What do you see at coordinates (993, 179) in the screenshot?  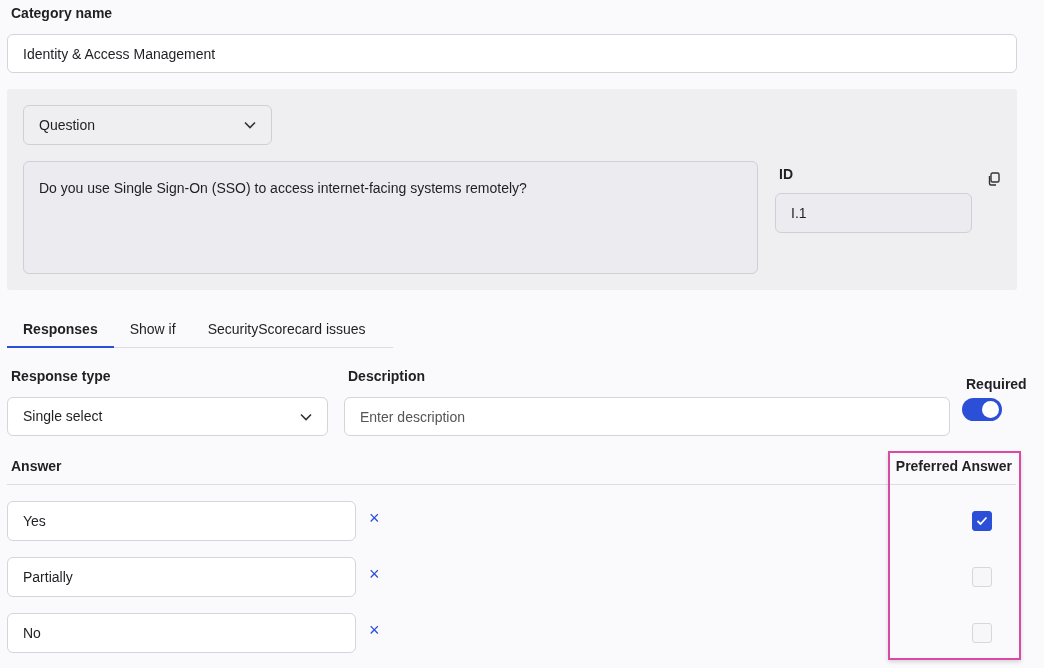 I see `copy-icon` at bounding box center [993, 179].